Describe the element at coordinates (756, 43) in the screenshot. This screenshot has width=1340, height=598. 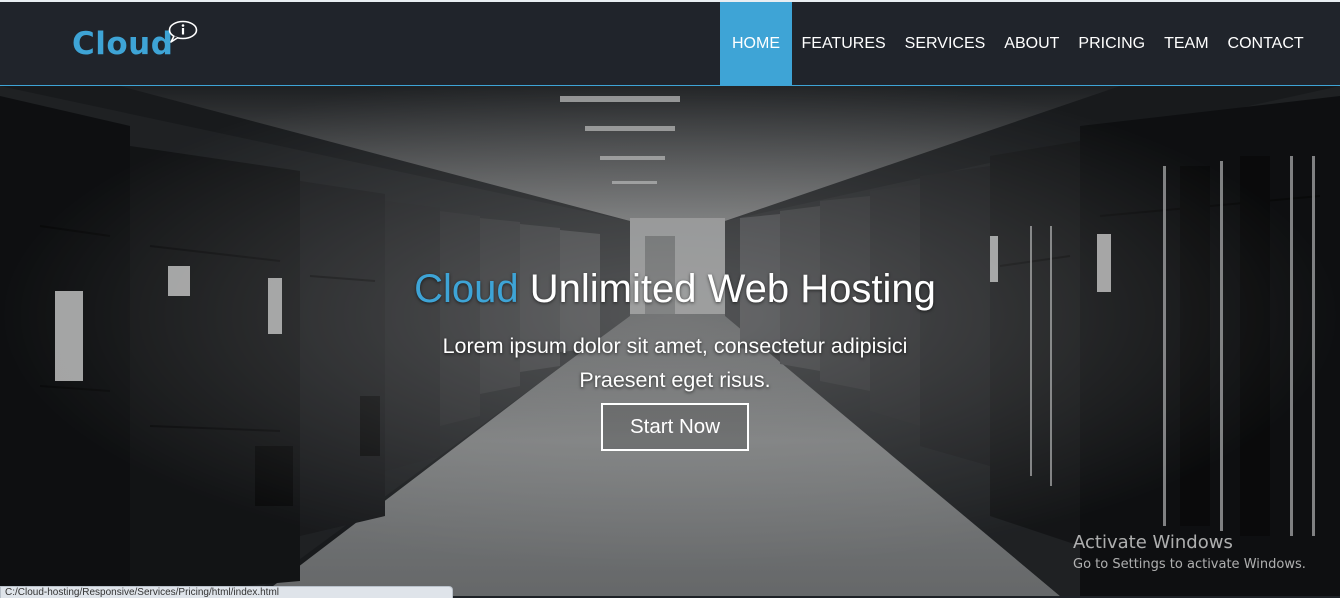
I see `nav-home: HOME` at that location.